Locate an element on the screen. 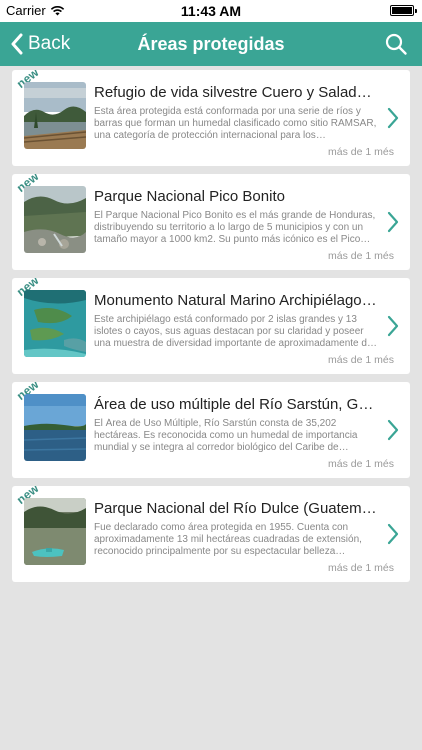 Image resolution: width=422 pixels, height=750 pixels. back-button: Back is located at coordinates (40, 44).